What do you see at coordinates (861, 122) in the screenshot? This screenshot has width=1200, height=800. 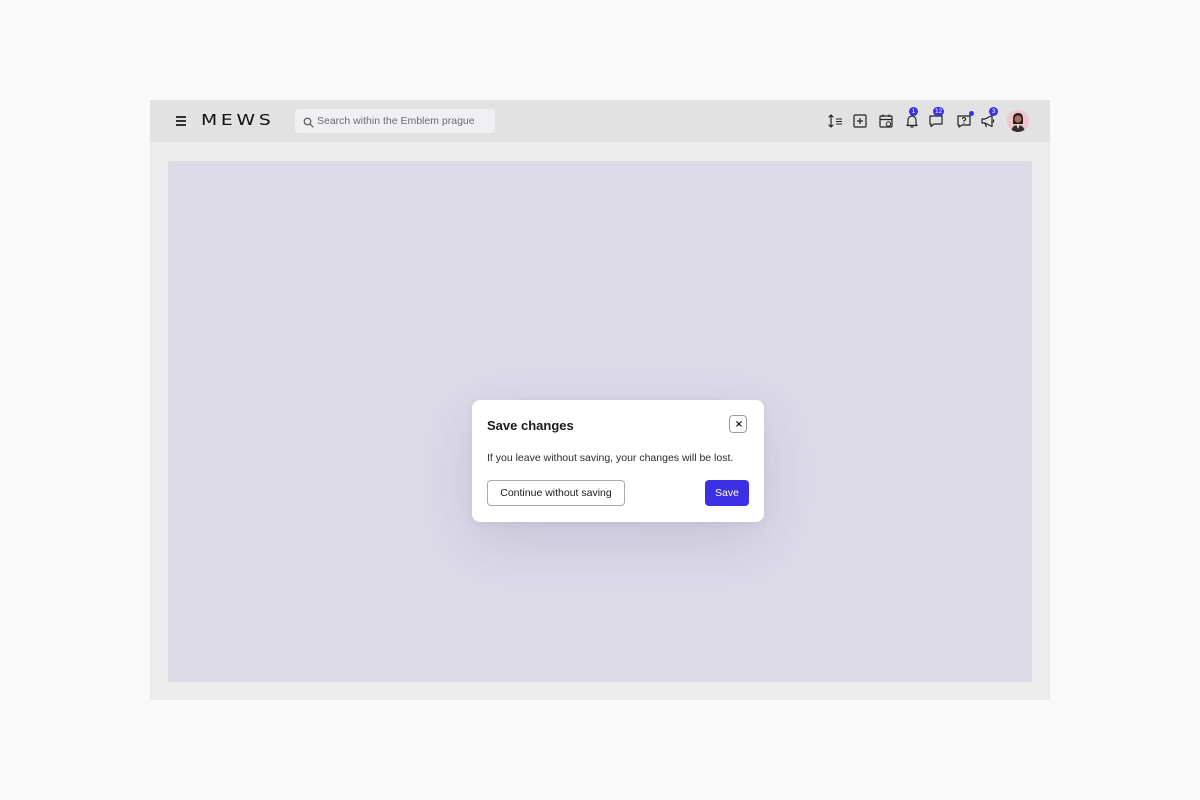 I see `add-box-icon` at bounding box center [861, 122].